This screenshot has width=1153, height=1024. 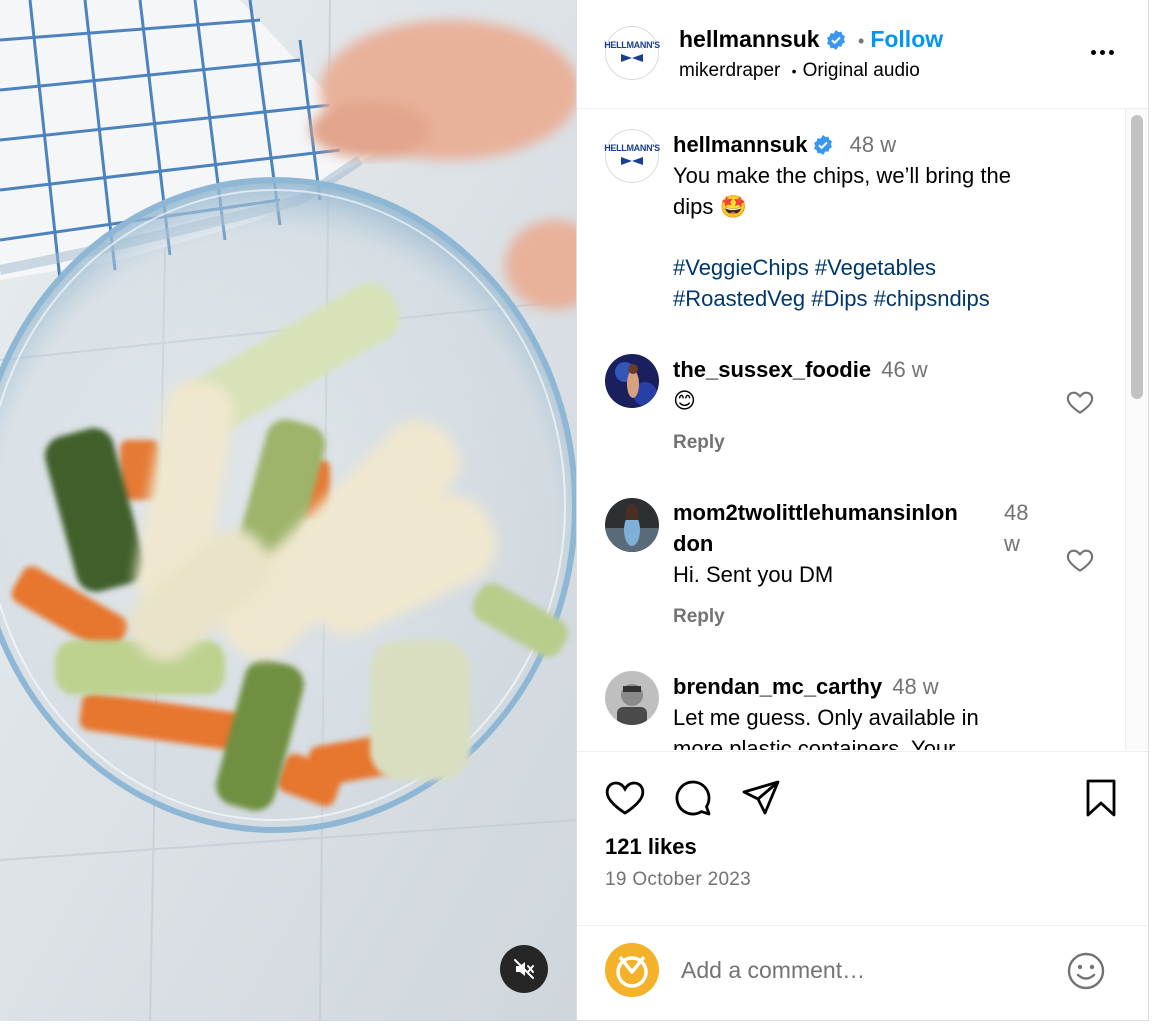 I want to click on comment-composer, so click(x=862, y=973).